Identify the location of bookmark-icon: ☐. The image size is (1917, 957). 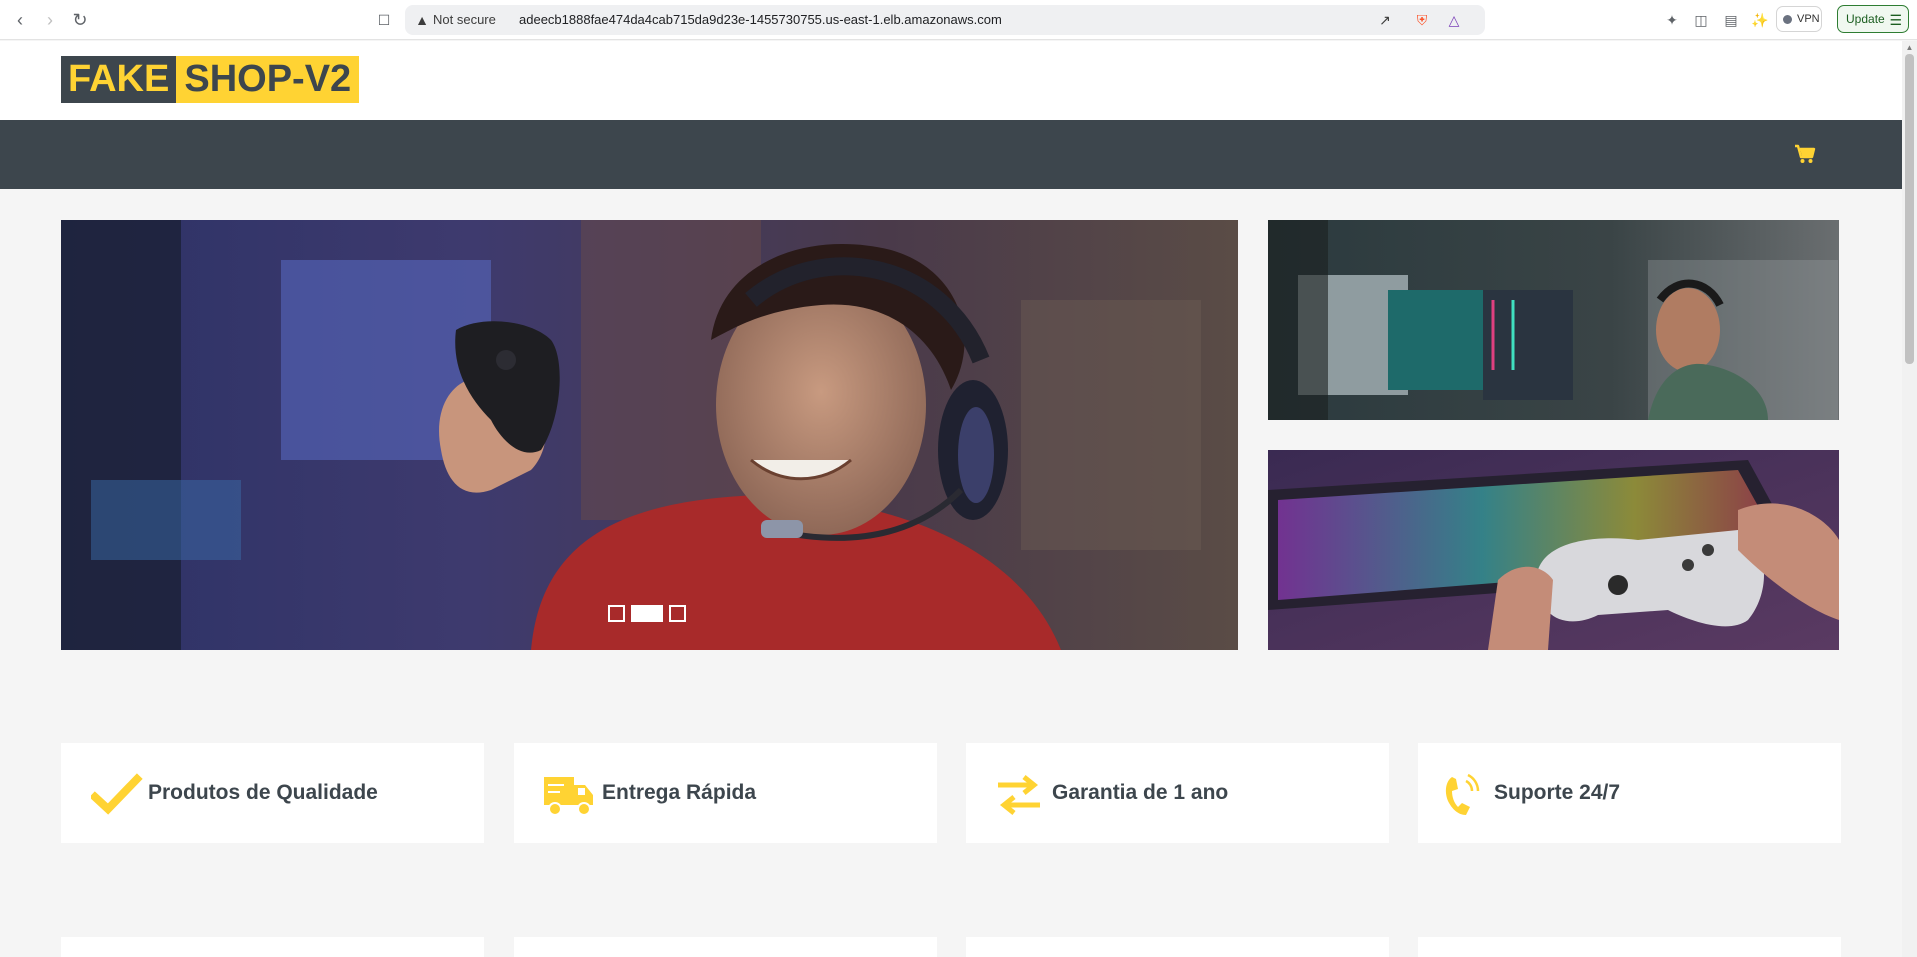
(384, 20).